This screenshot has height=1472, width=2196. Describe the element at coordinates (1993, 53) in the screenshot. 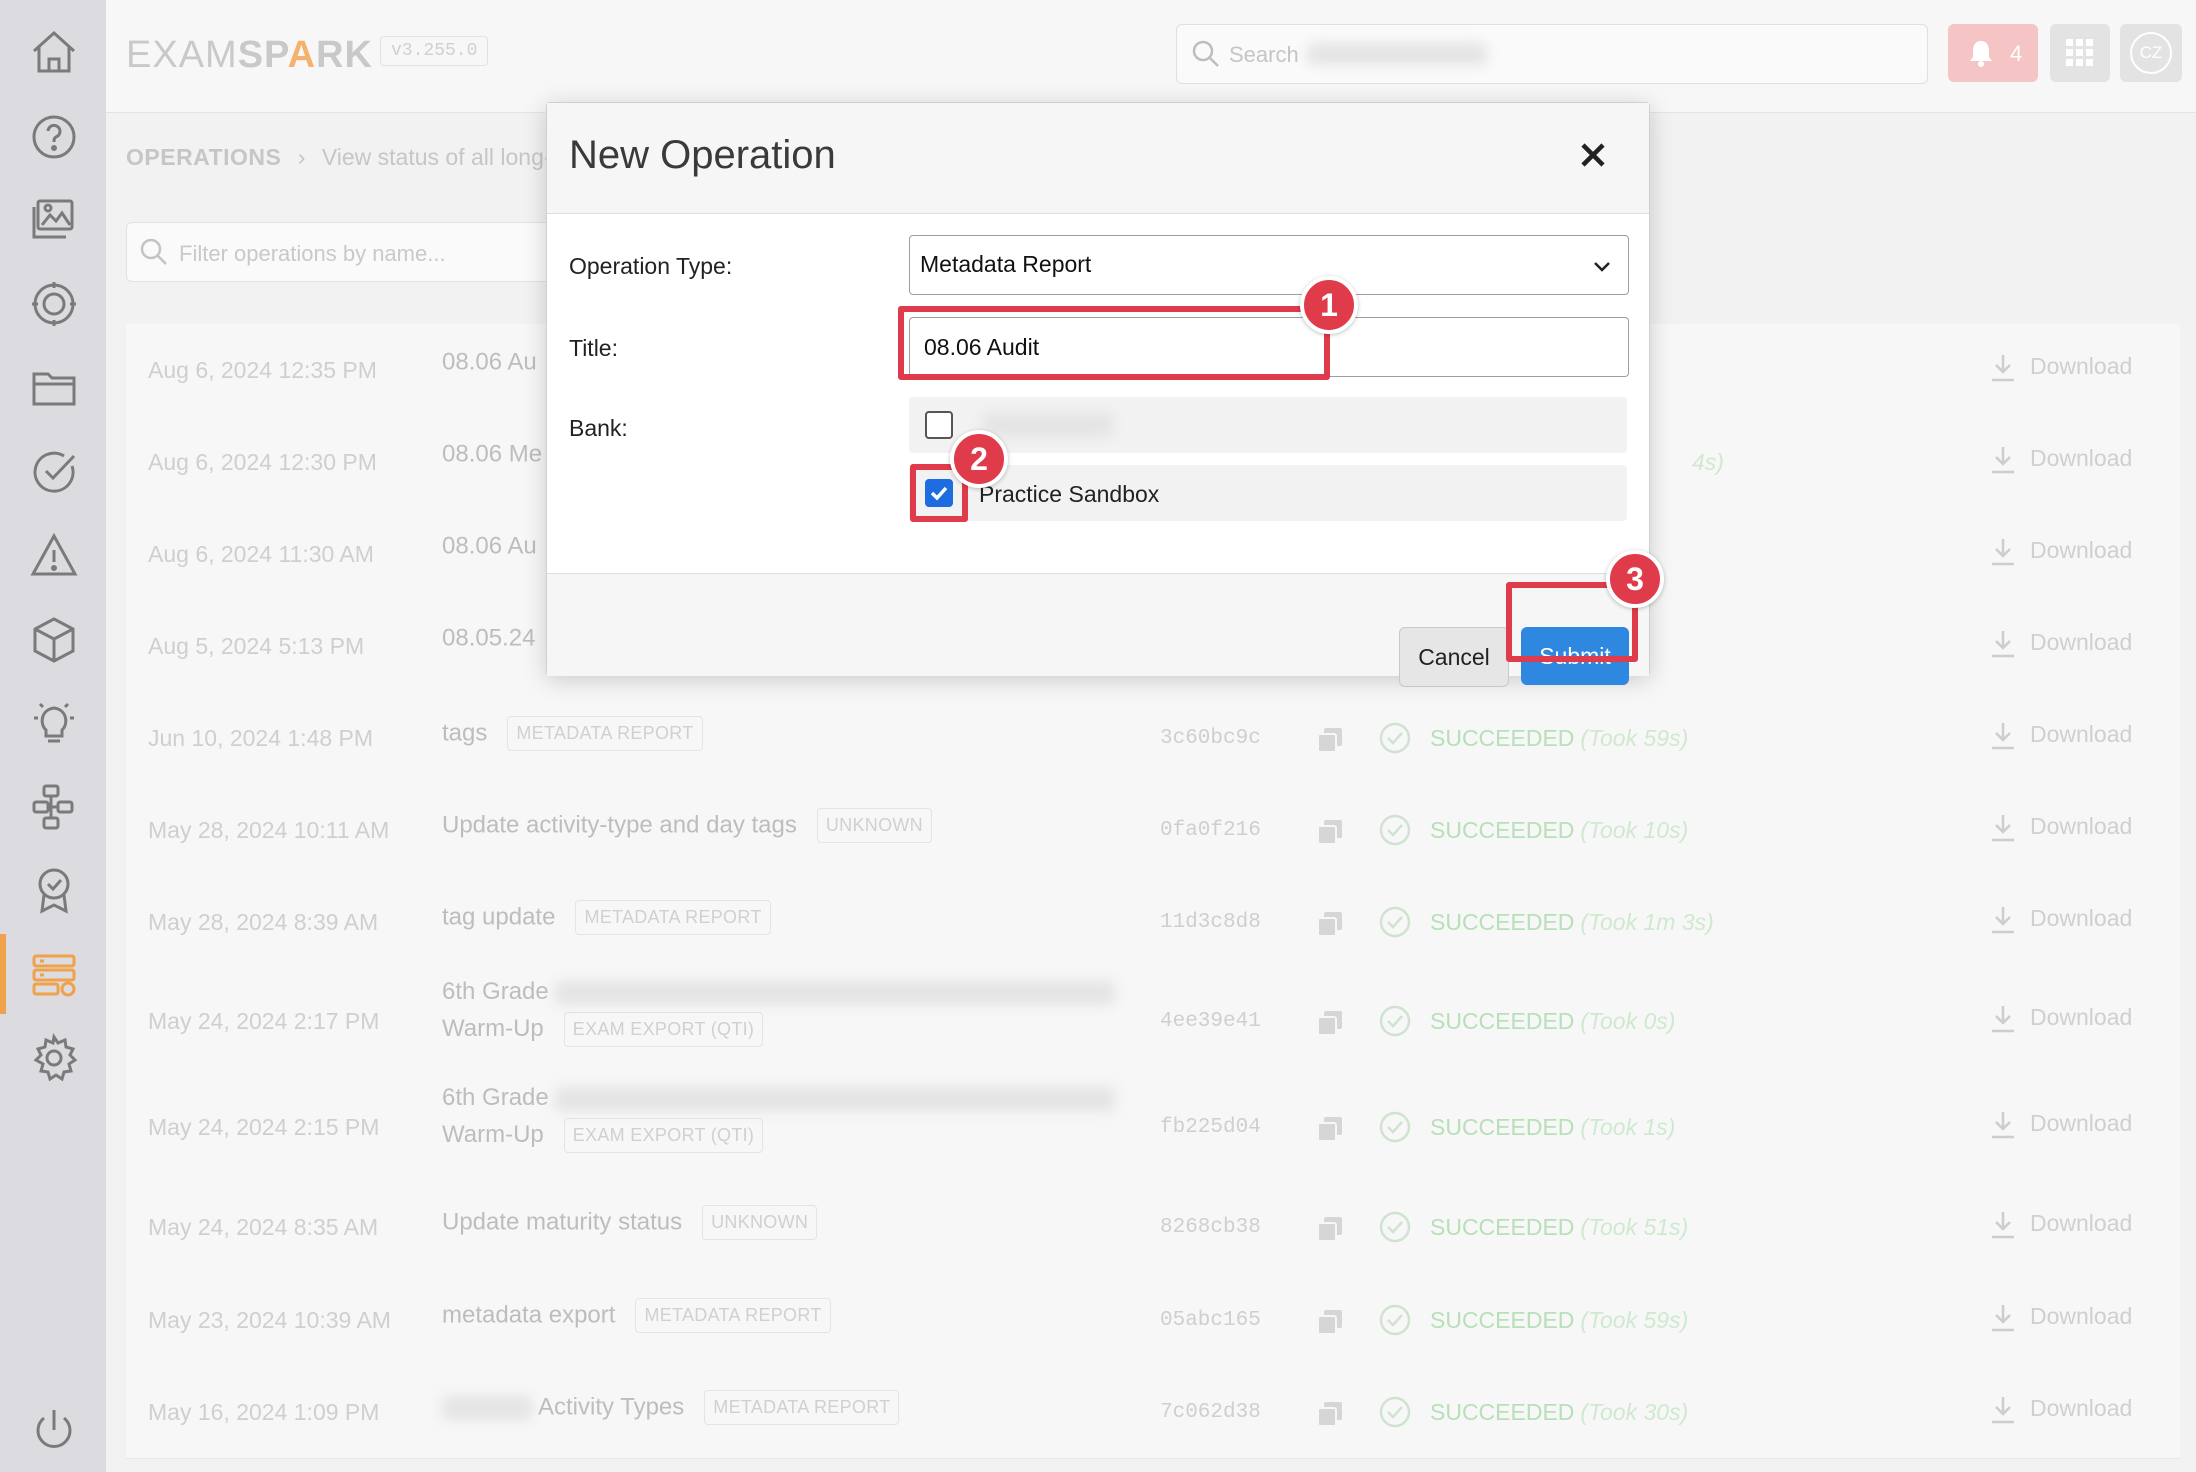

I see `notifications-button: 4` at that location.